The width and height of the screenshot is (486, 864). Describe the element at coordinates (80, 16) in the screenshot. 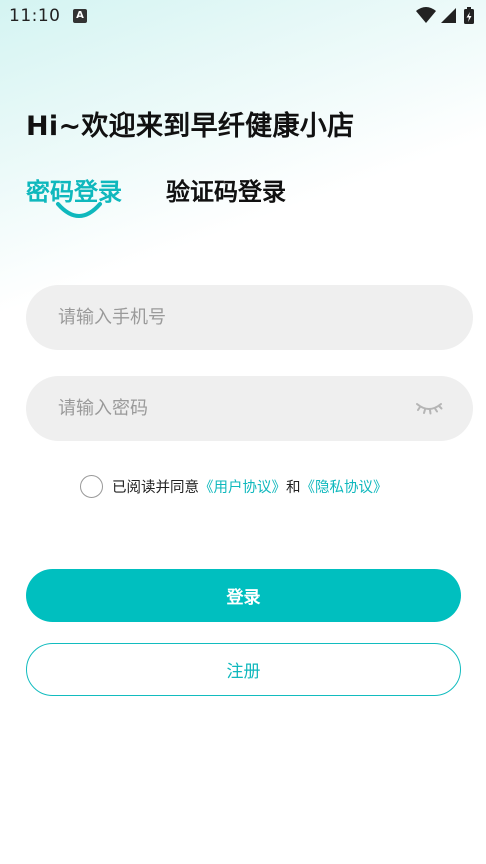

I see `notification-a-icon: A` at that location.